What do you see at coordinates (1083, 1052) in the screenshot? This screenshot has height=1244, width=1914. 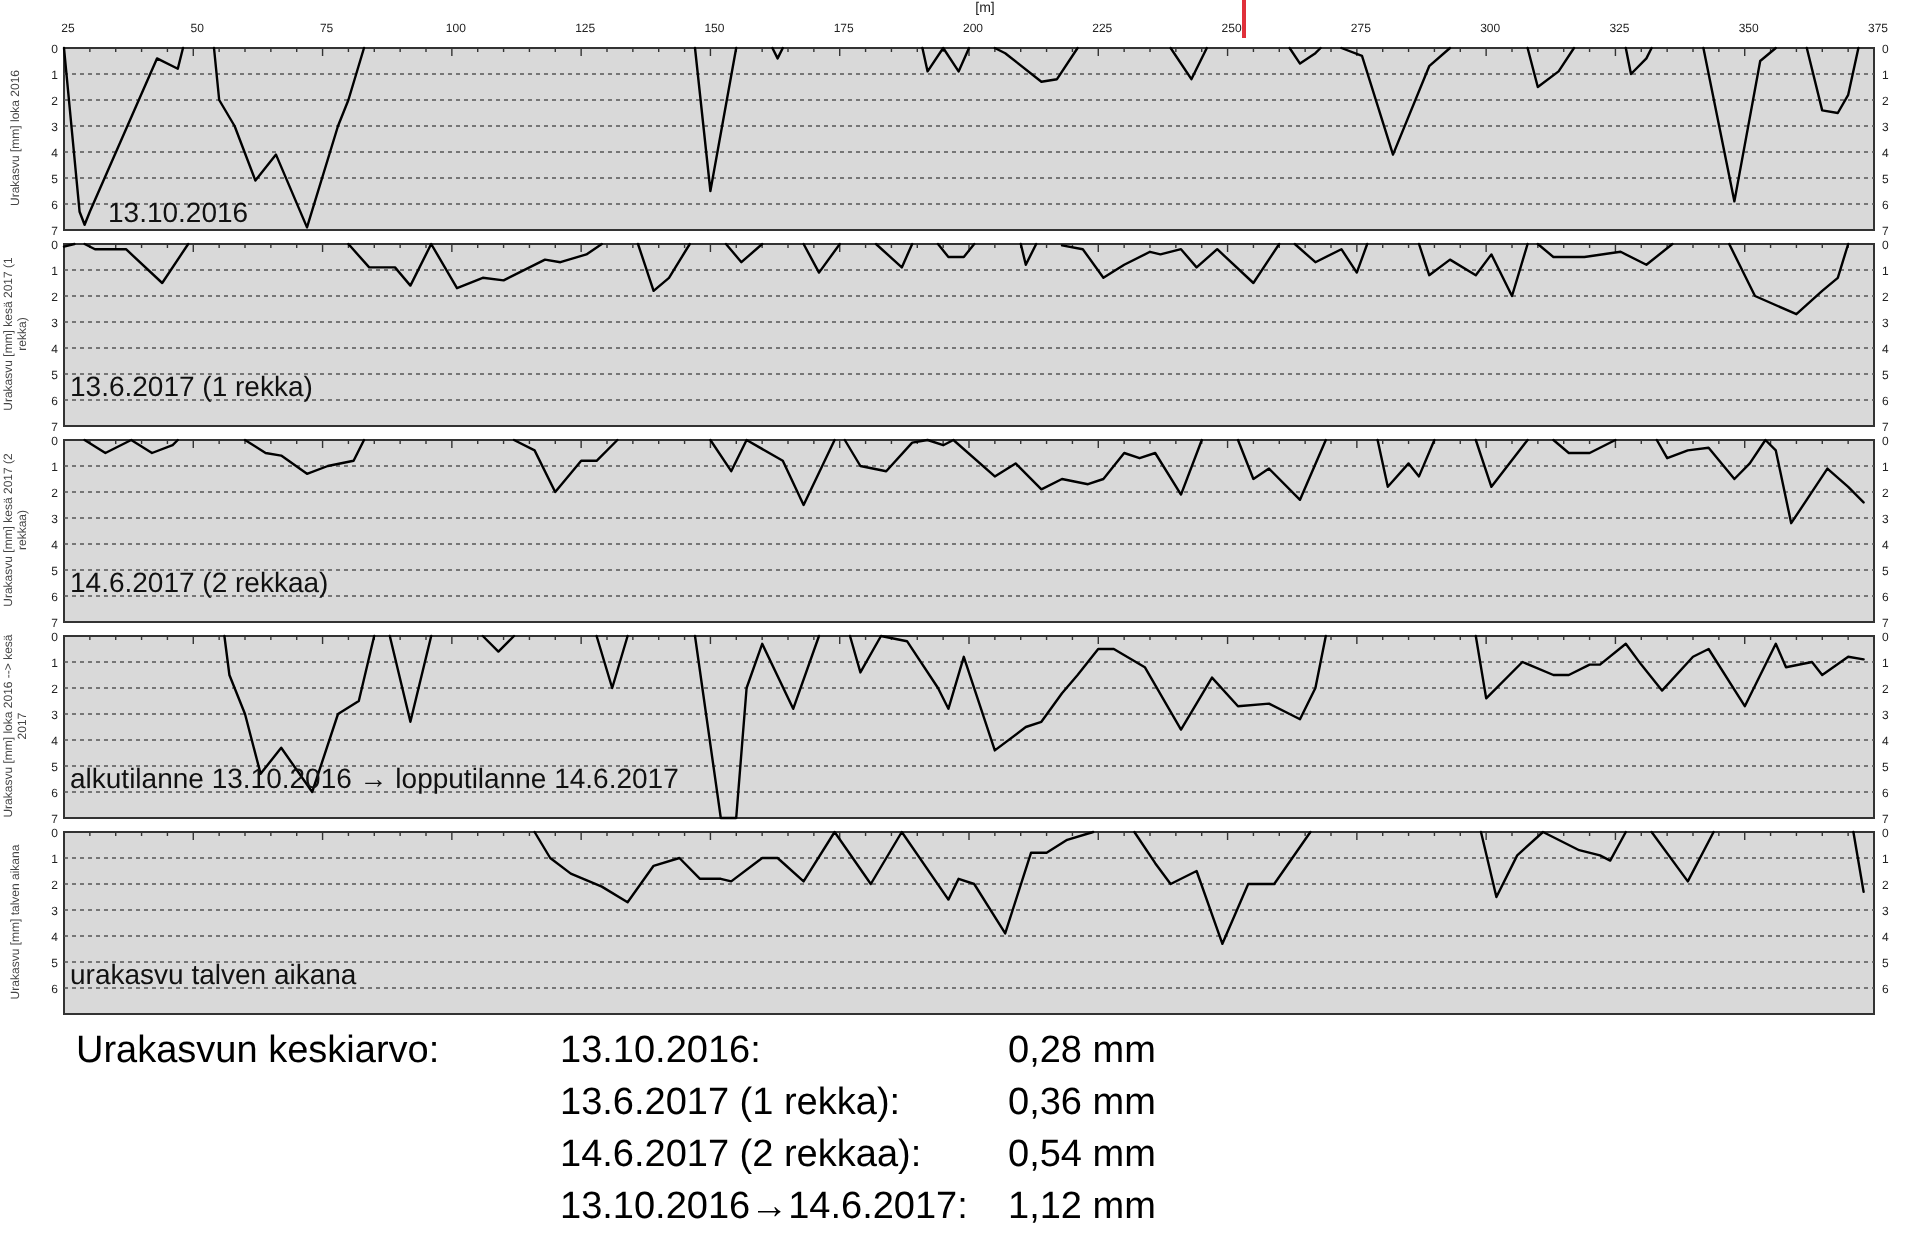 I see `summary-value: 0,28 mm` at bounding box center [1083, 1052].